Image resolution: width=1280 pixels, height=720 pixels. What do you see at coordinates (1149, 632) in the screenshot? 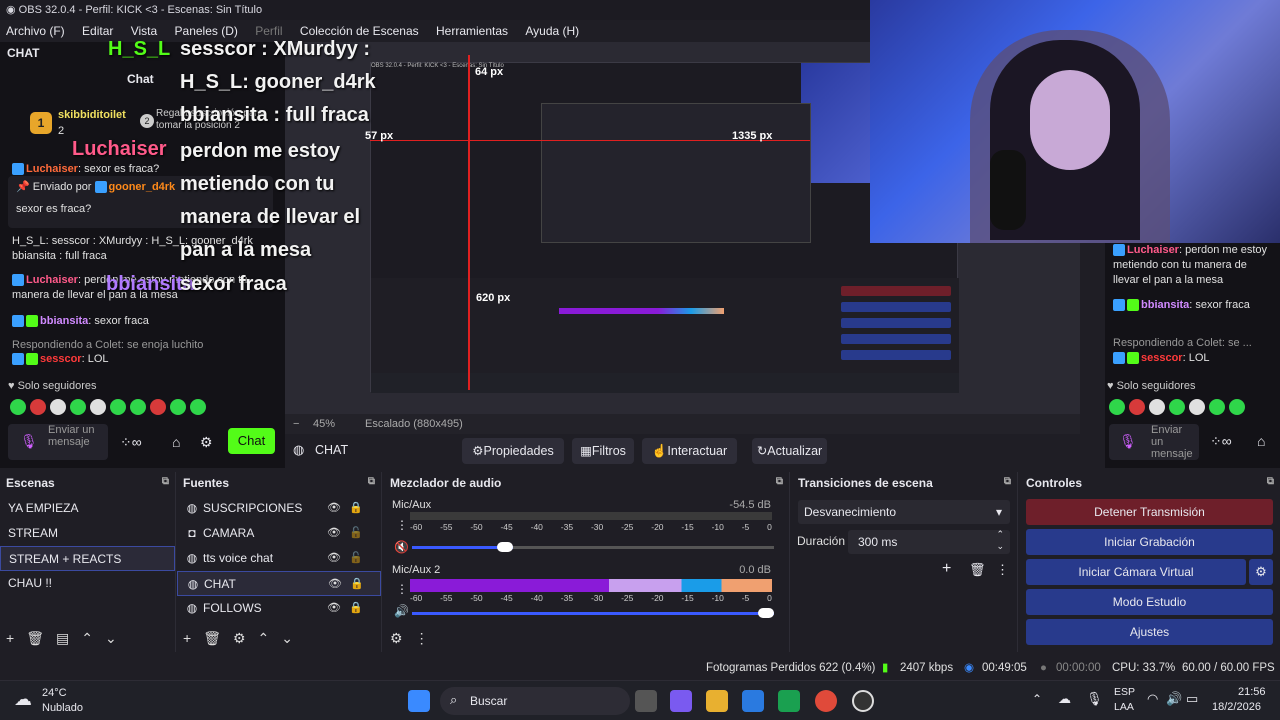
I see `settings-button: Ajustes` at bounding box center [1149, 632].